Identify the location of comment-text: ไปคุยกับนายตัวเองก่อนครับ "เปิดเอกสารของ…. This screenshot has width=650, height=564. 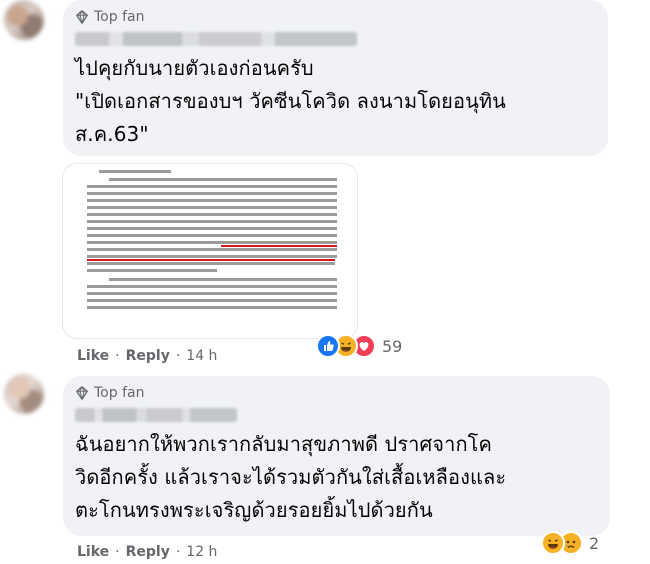
(290, 101).